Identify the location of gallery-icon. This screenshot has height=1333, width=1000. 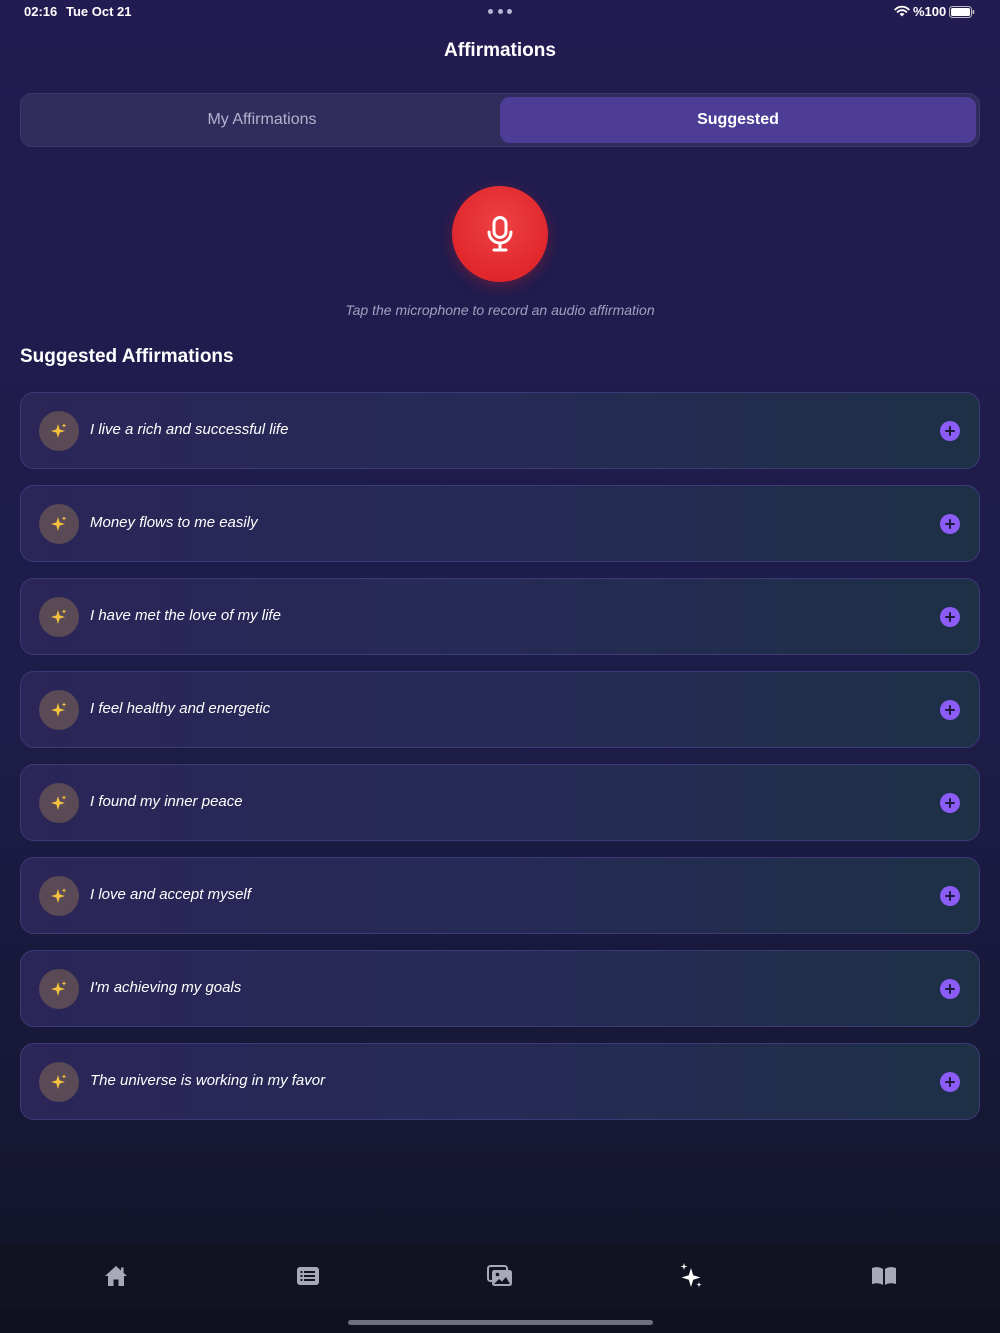
(499, 1275).